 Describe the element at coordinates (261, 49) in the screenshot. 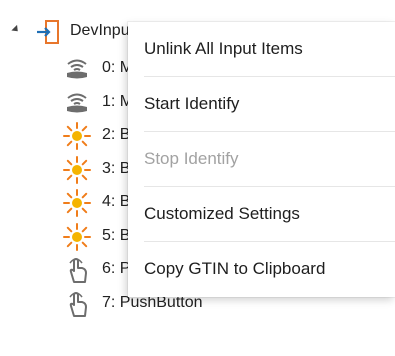

I see `unlink-all-input-items-menu-item: Unlink All Input Items` at that location.